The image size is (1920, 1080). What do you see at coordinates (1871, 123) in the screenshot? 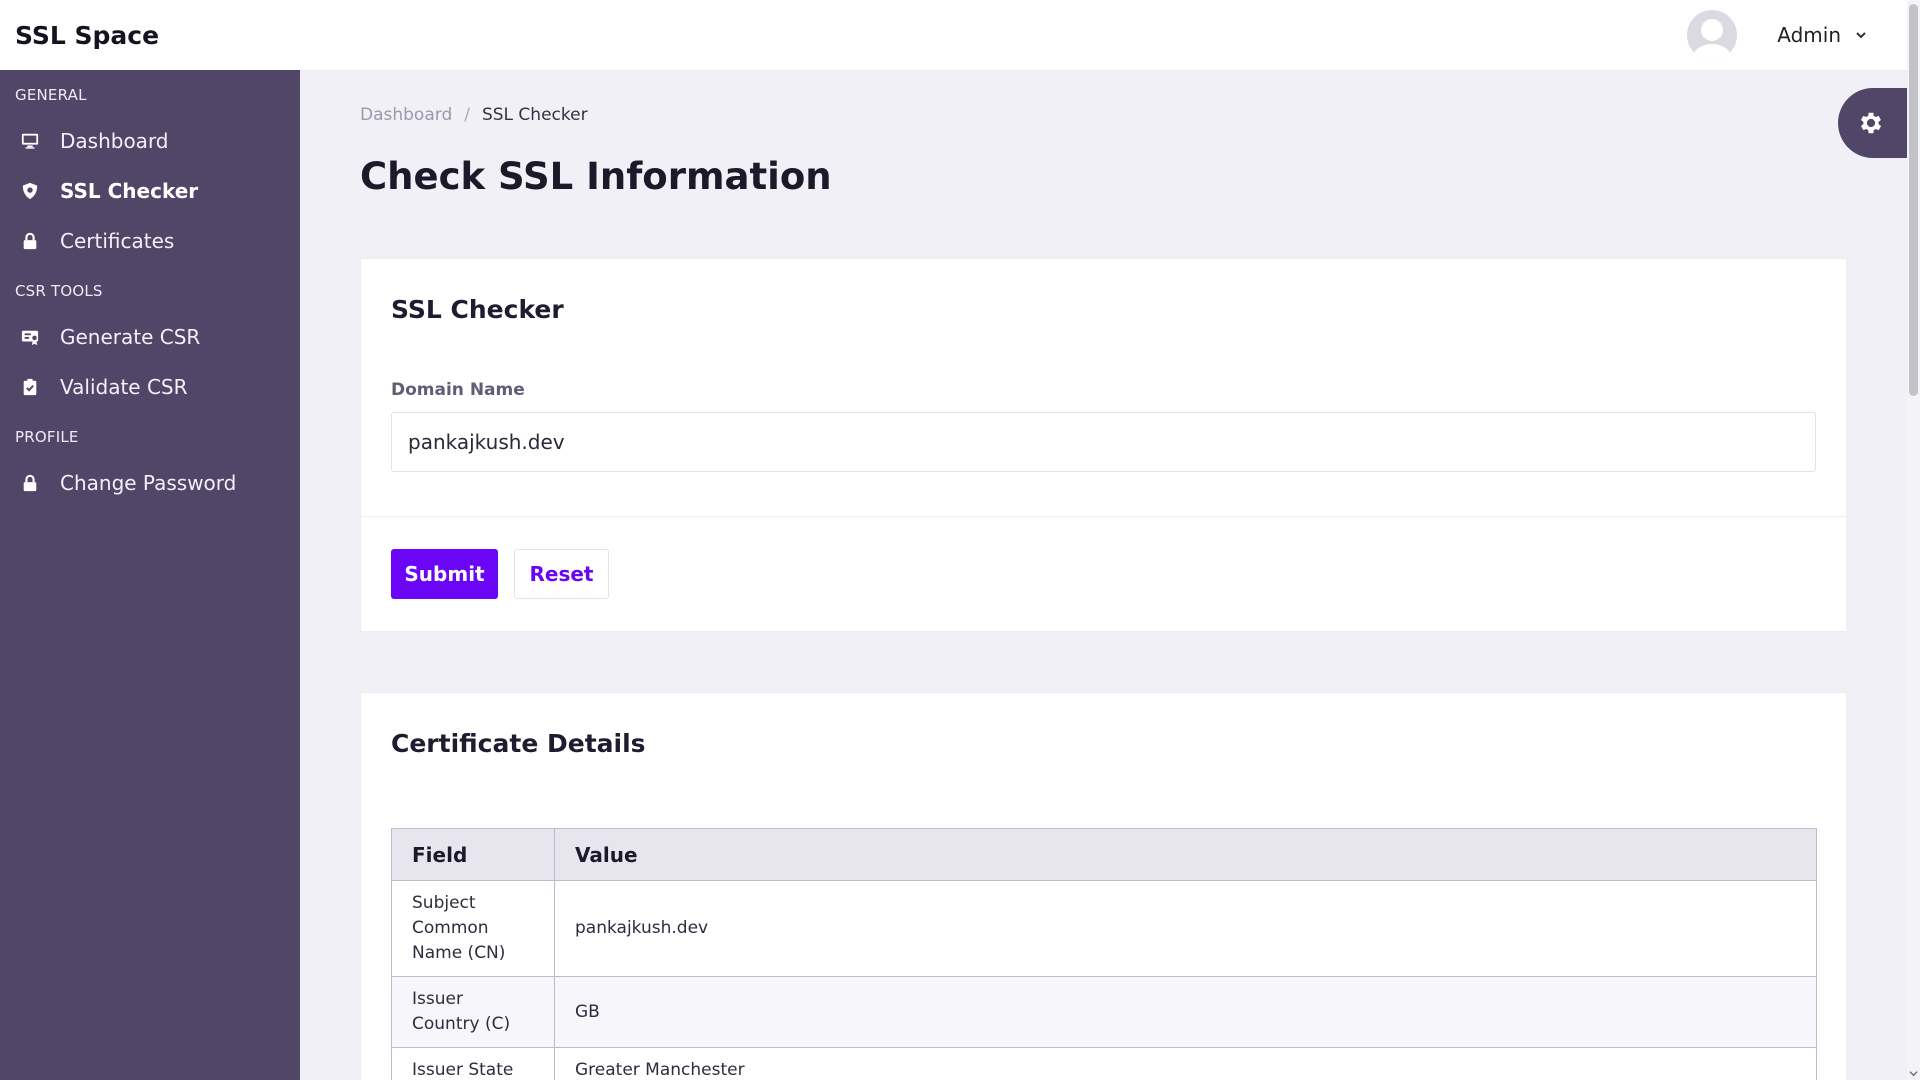
I see `gear-icon` at bounding box center [1871, 123].